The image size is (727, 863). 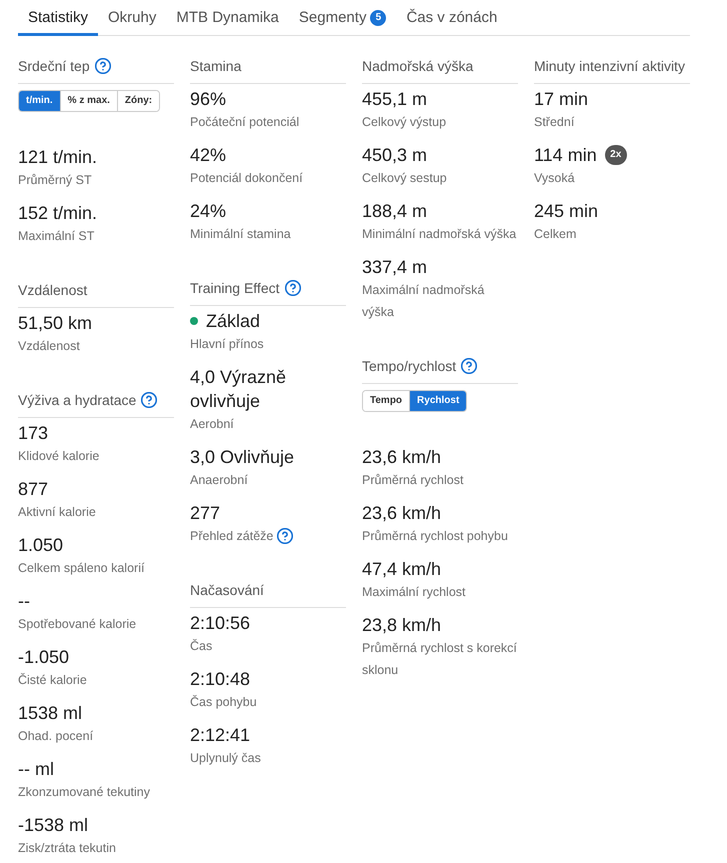 What do you see at coordinates (55, 323) in the screenshot?
I see `stat-value: 51,50 km` at bounding box center [55, 323].